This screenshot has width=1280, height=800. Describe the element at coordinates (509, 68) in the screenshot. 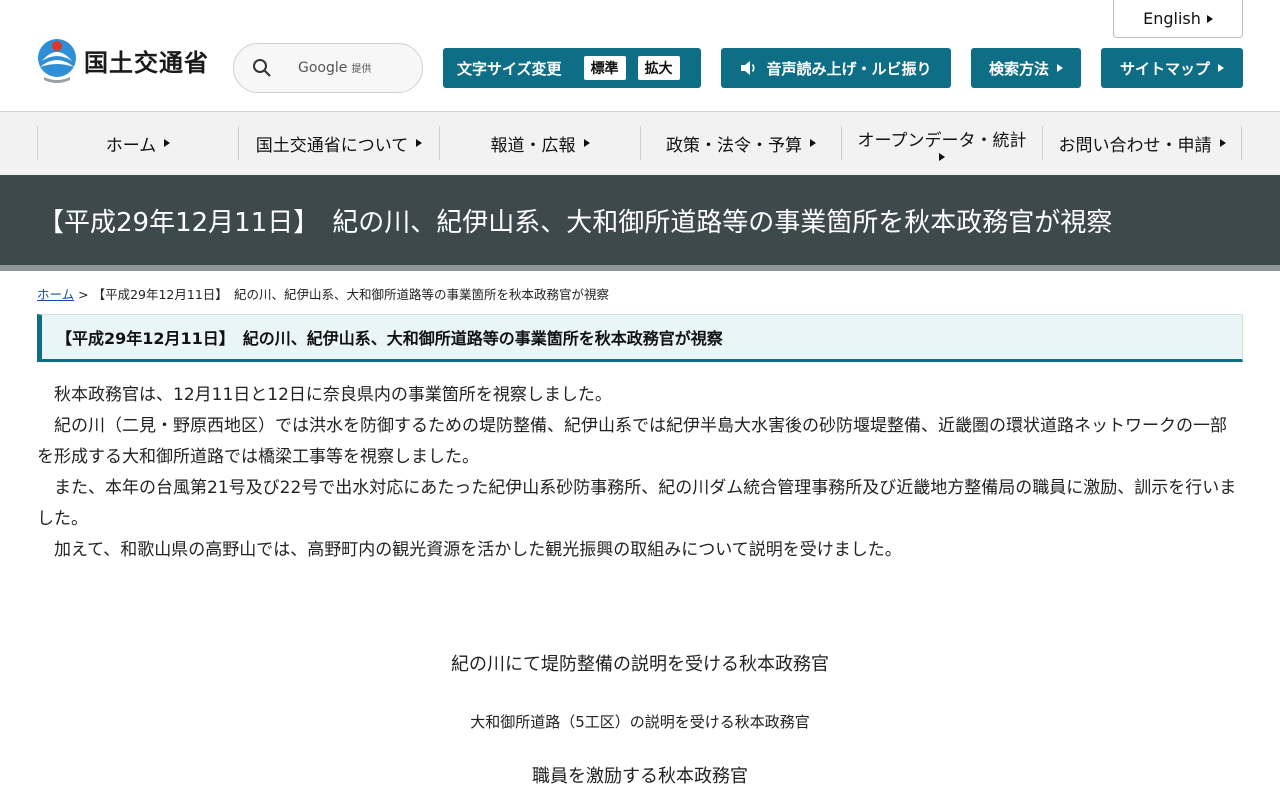

I see `font-size-label: 文字サイズ変更` at that location.